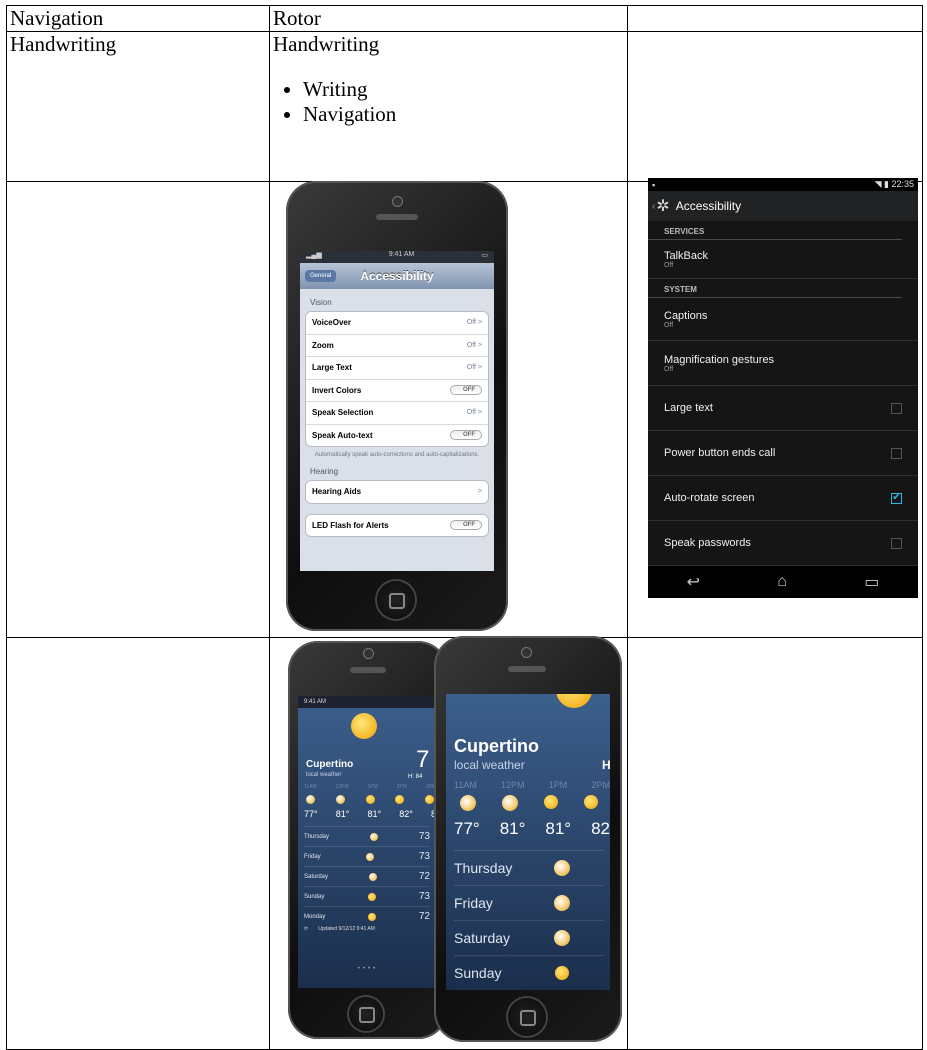  What do you see at coordinates (654, 184) in the screenshot?
I see `notification-icon: ▪` at bounding box center [654, 184].